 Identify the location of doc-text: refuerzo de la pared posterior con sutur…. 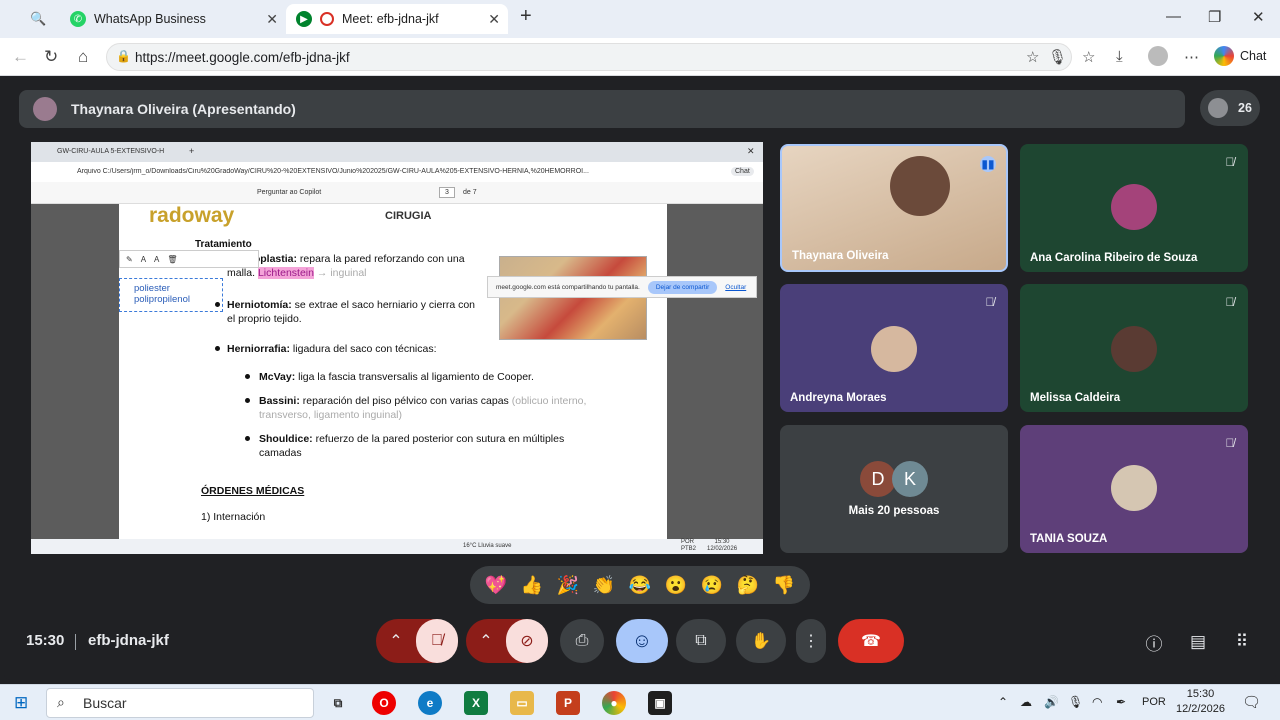
(438, 439).